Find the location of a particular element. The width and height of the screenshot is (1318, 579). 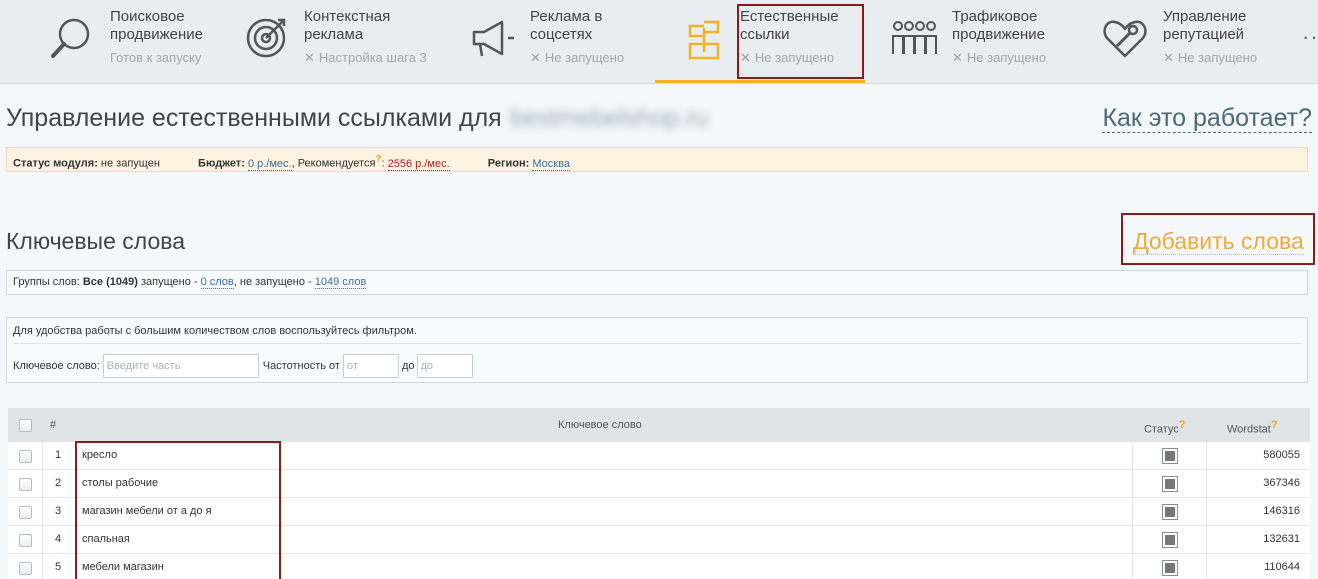

column-wordstat: Wordstat? is located at coordinates (1252, 425).